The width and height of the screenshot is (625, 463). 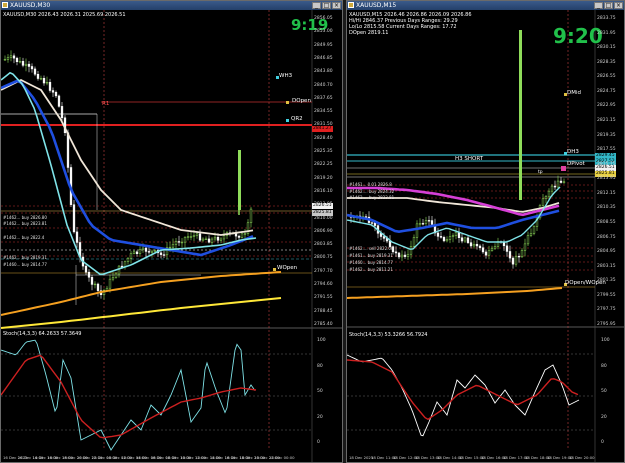 What do you see at coordinates (323, 152) in the screenshot?
I see `axis-tick-label: 2825.35` at bounding box center [323, 152].